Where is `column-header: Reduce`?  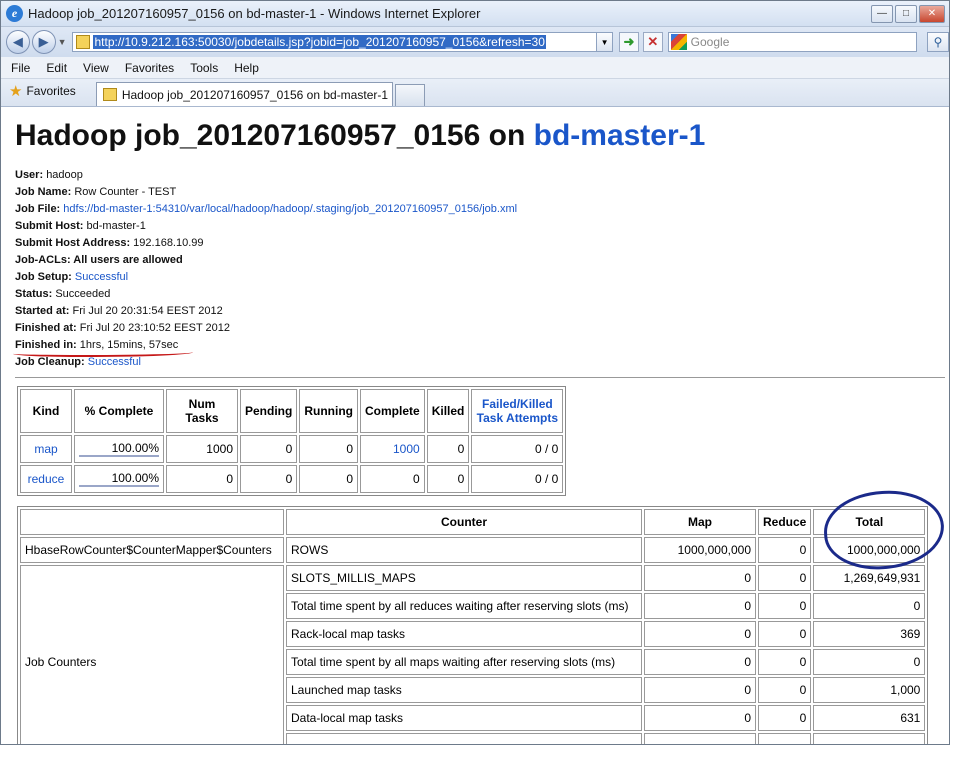 column-header: Reduce is located at coordinates (785, 522).